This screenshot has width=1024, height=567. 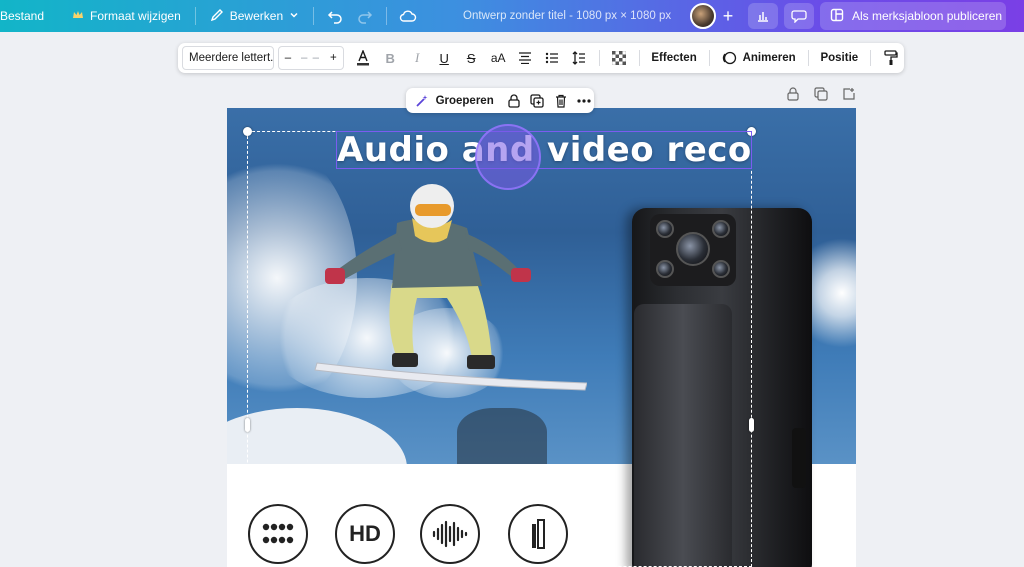 What do you see at coordinates (278, 534) in the screenshot?
I see `grid-dots-icon` at bounding box center [278, 534].